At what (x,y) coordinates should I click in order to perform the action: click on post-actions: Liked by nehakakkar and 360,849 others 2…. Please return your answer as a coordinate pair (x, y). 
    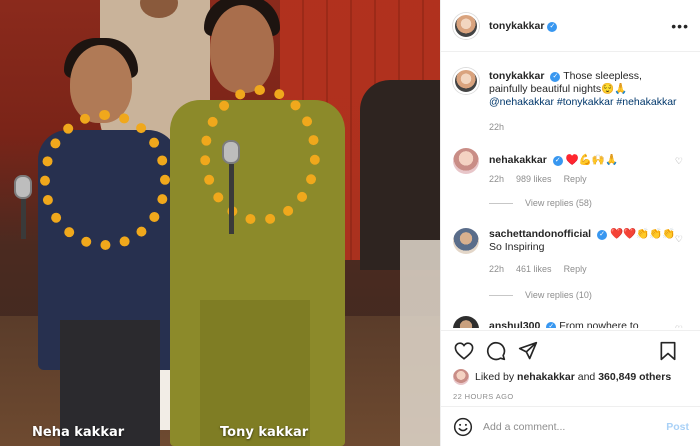
    Looking at the image, I should click on (570, 365).